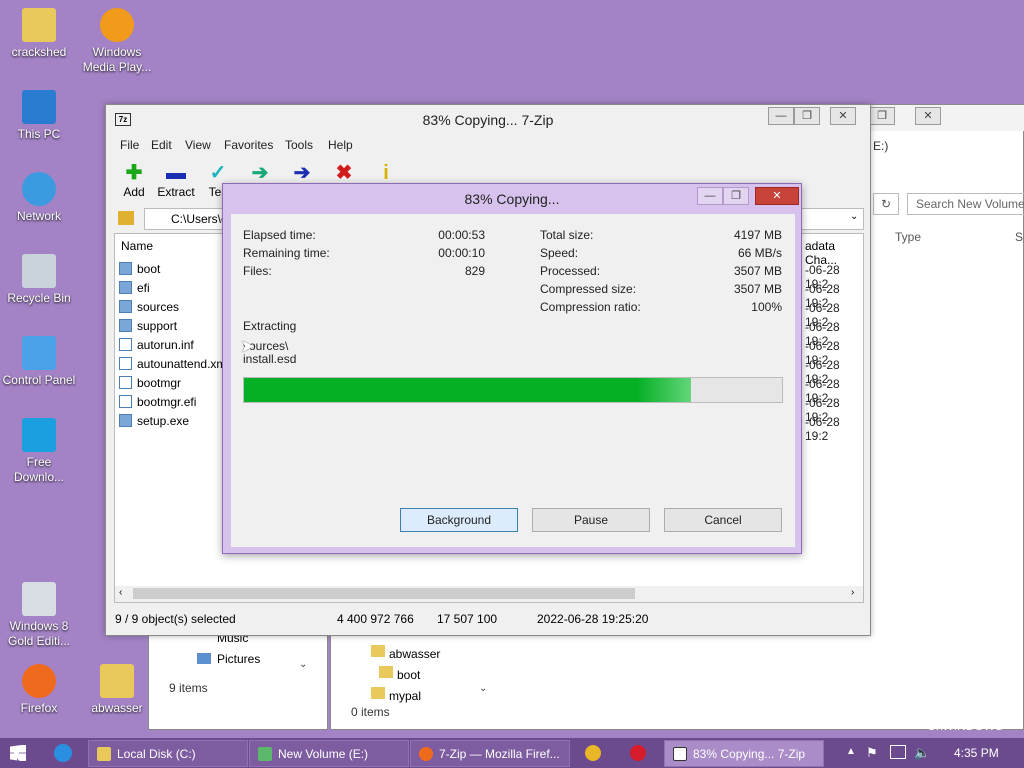  I want to click on horizontal-scrollbar: ‹ ›, so click(489, 594).